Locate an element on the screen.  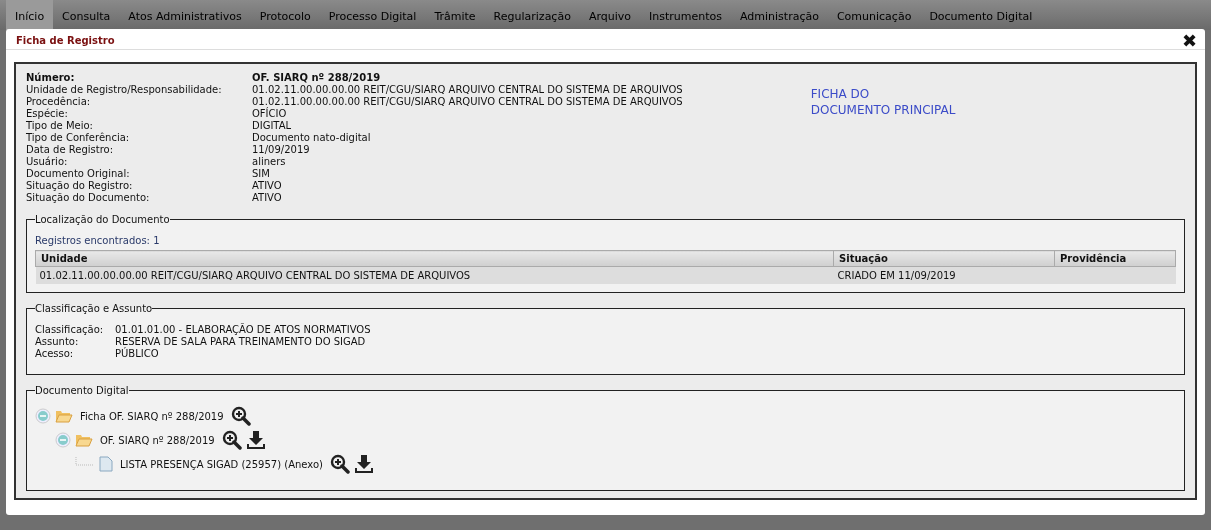
table-cell: CRIADO EM 11/09/2019 is located at coordinates (896, 275).